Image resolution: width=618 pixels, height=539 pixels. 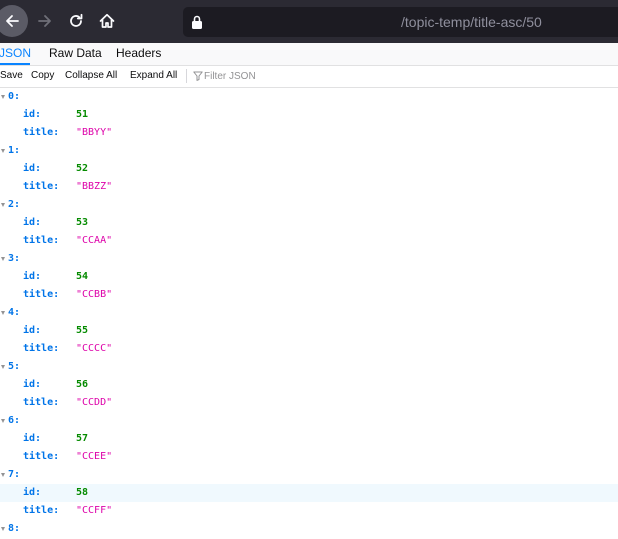 I want to click on id-value: 55, so click(x=82, y=330).